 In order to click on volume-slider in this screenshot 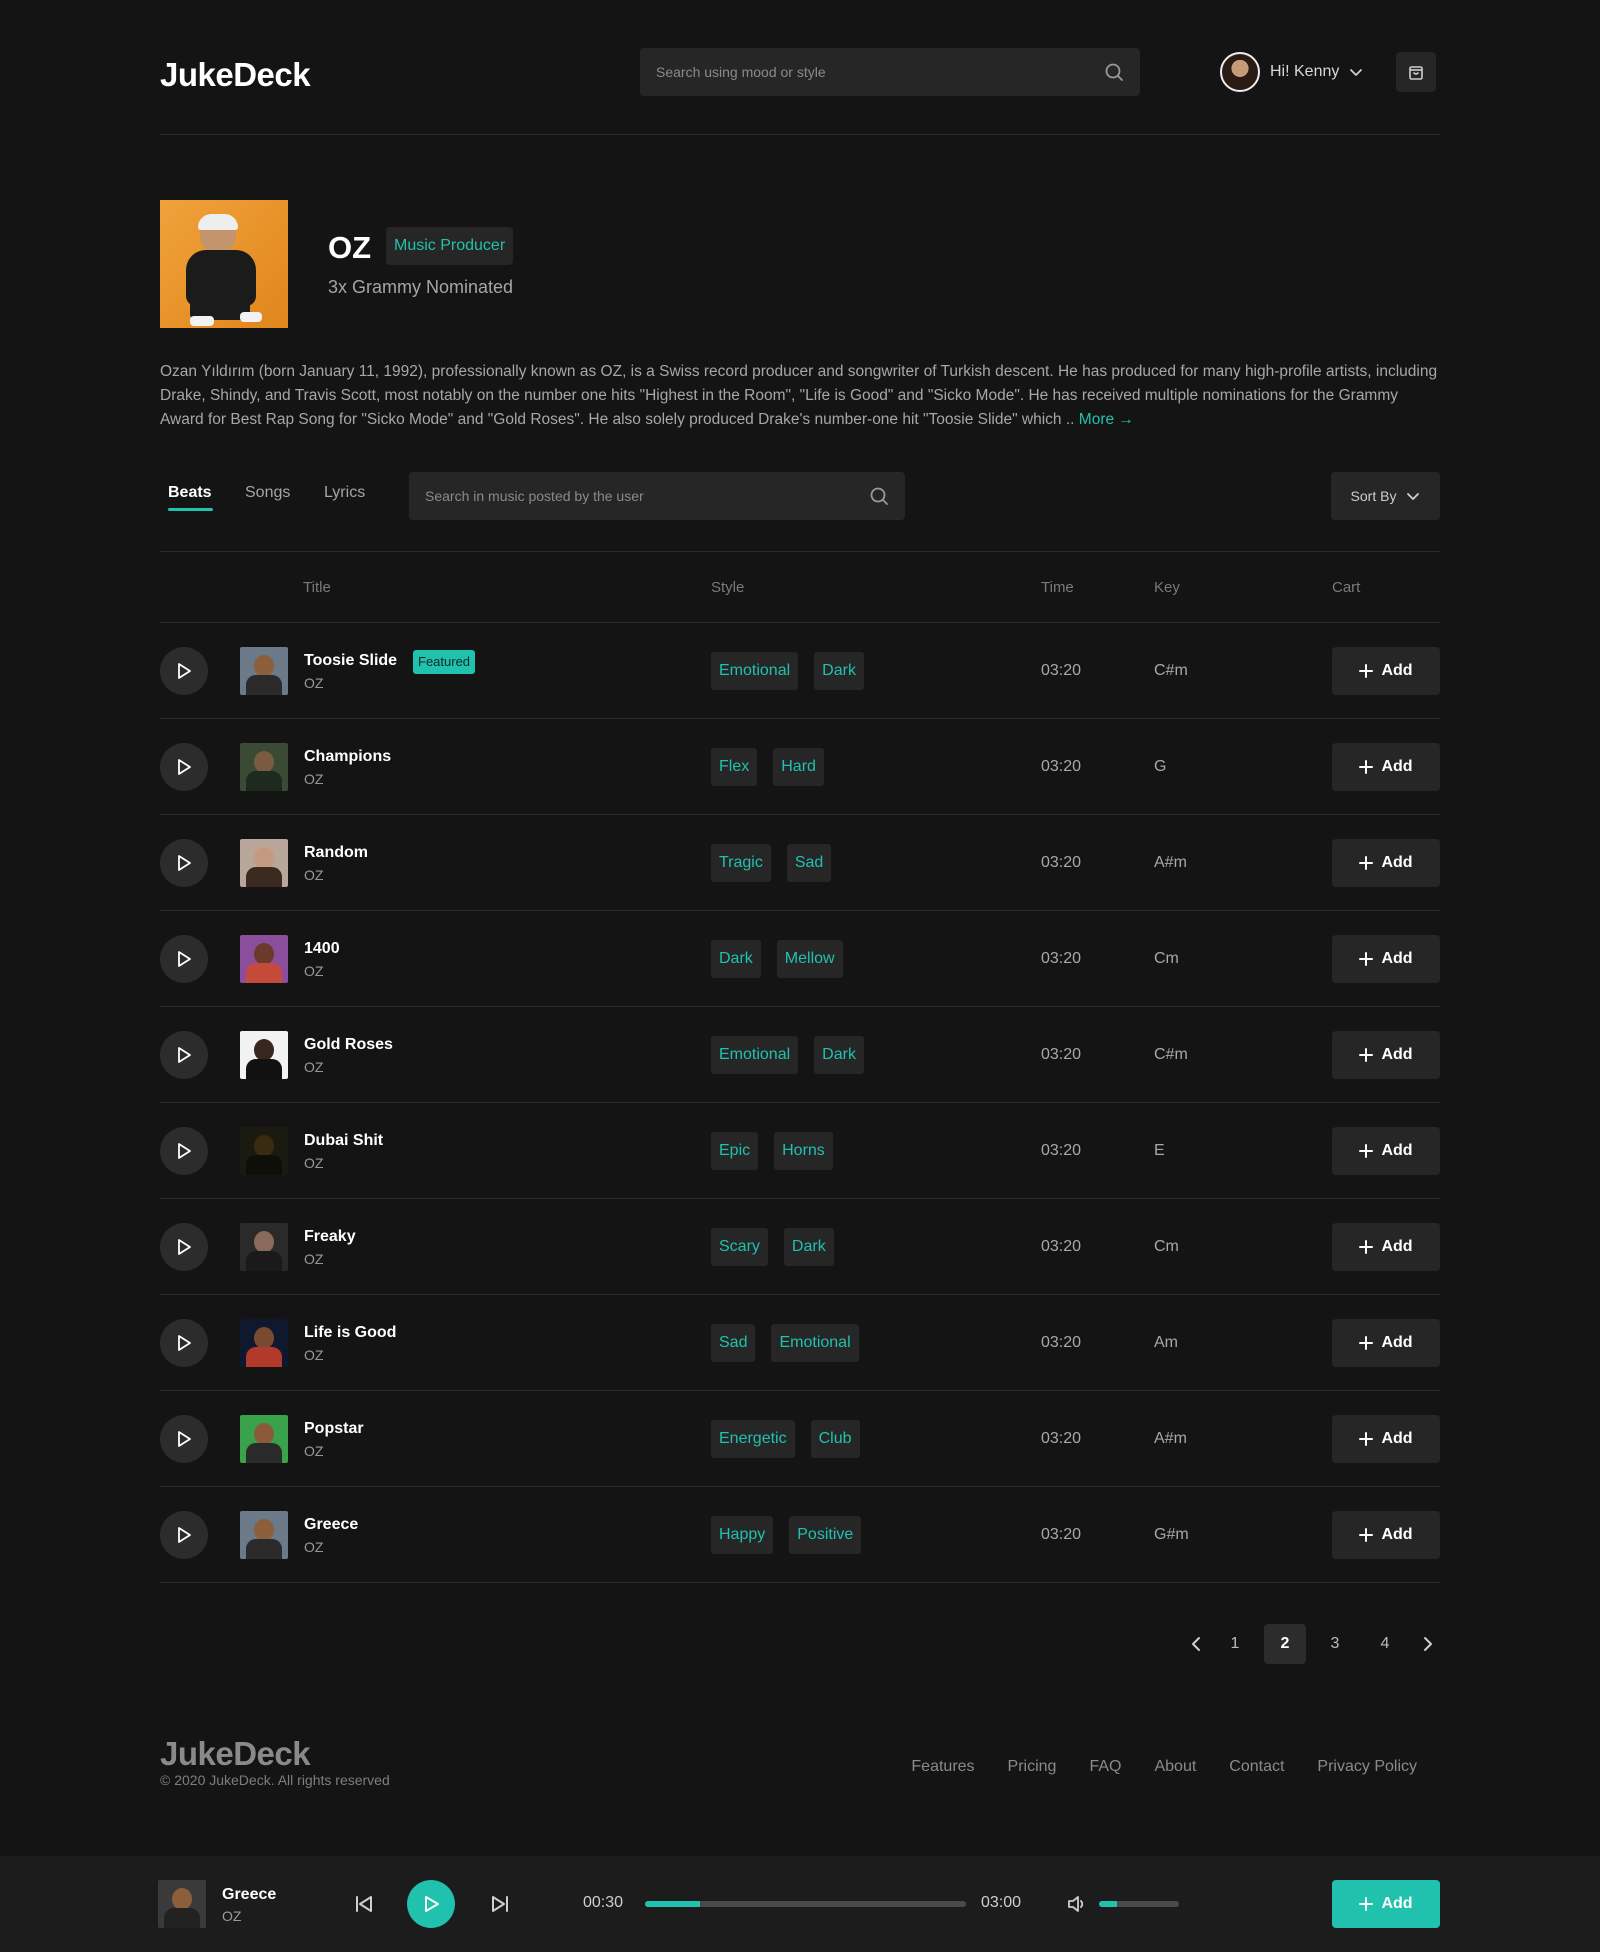, I will do `click(1139, 1904)`.